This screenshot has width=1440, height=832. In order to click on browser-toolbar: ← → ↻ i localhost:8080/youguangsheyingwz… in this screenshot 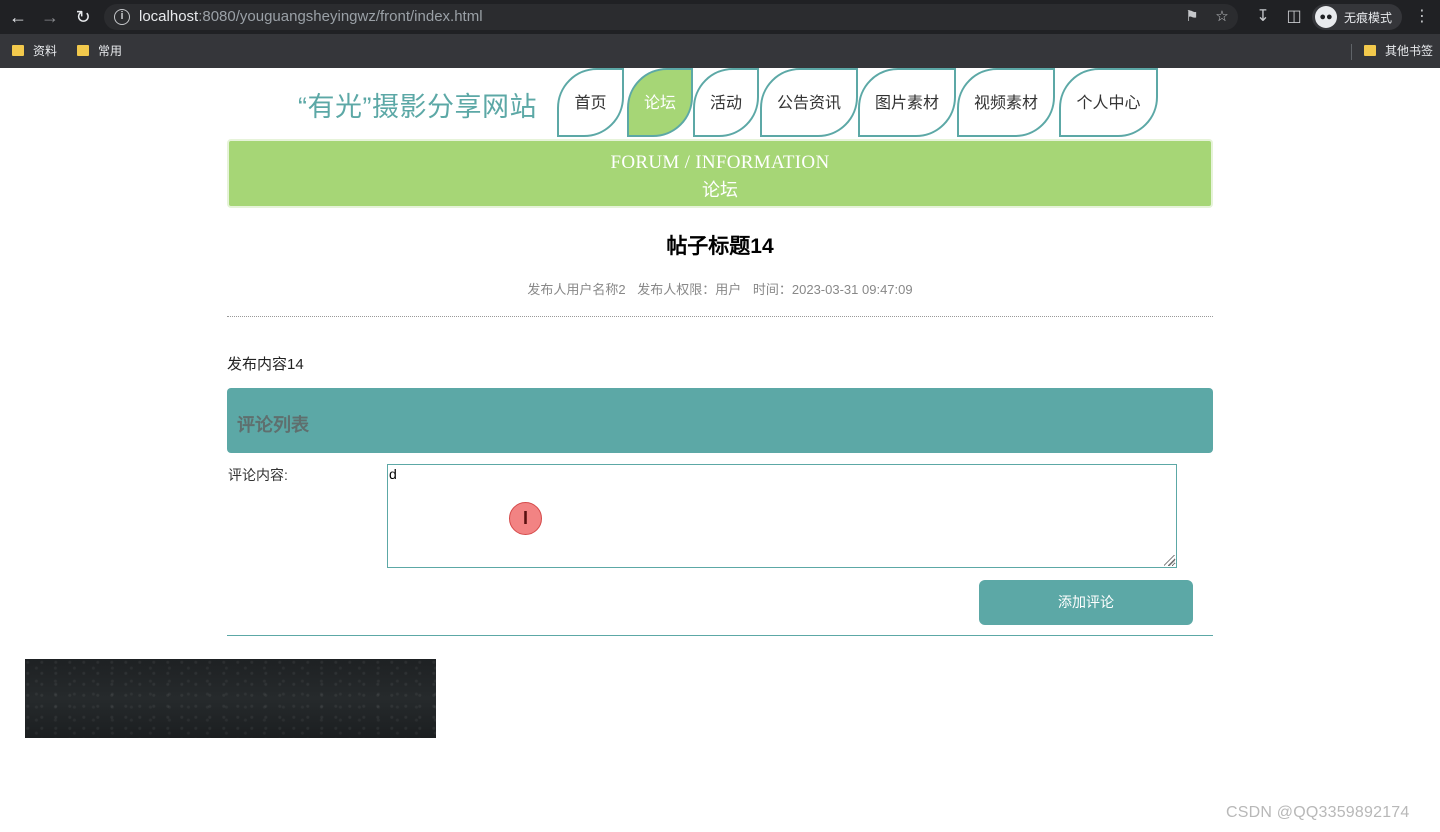, I will do `click(720, 17)`.